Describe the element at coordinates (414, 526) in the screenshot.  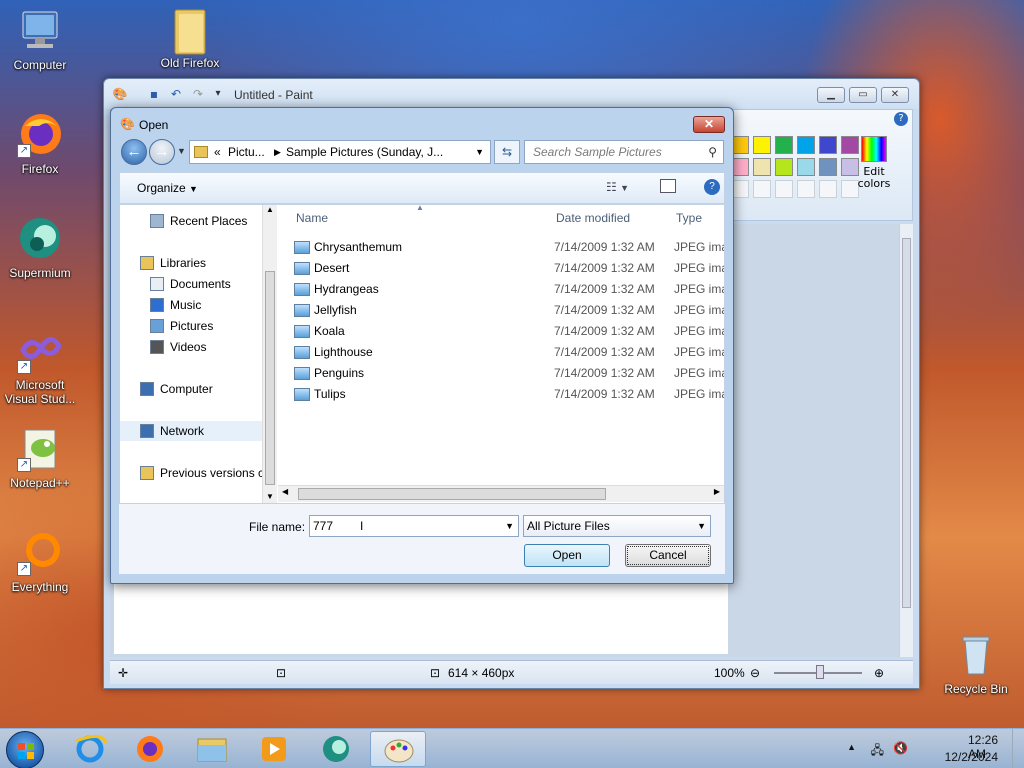
I see `file-name-input: 777 I ▼` at that location.